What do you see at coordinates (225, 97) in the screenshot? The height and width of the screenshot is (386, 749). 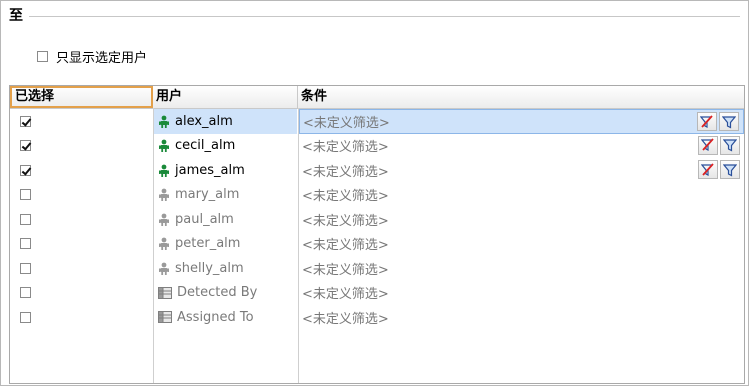 I see `column-header-user: 用户` at bounding box center [225, 97].